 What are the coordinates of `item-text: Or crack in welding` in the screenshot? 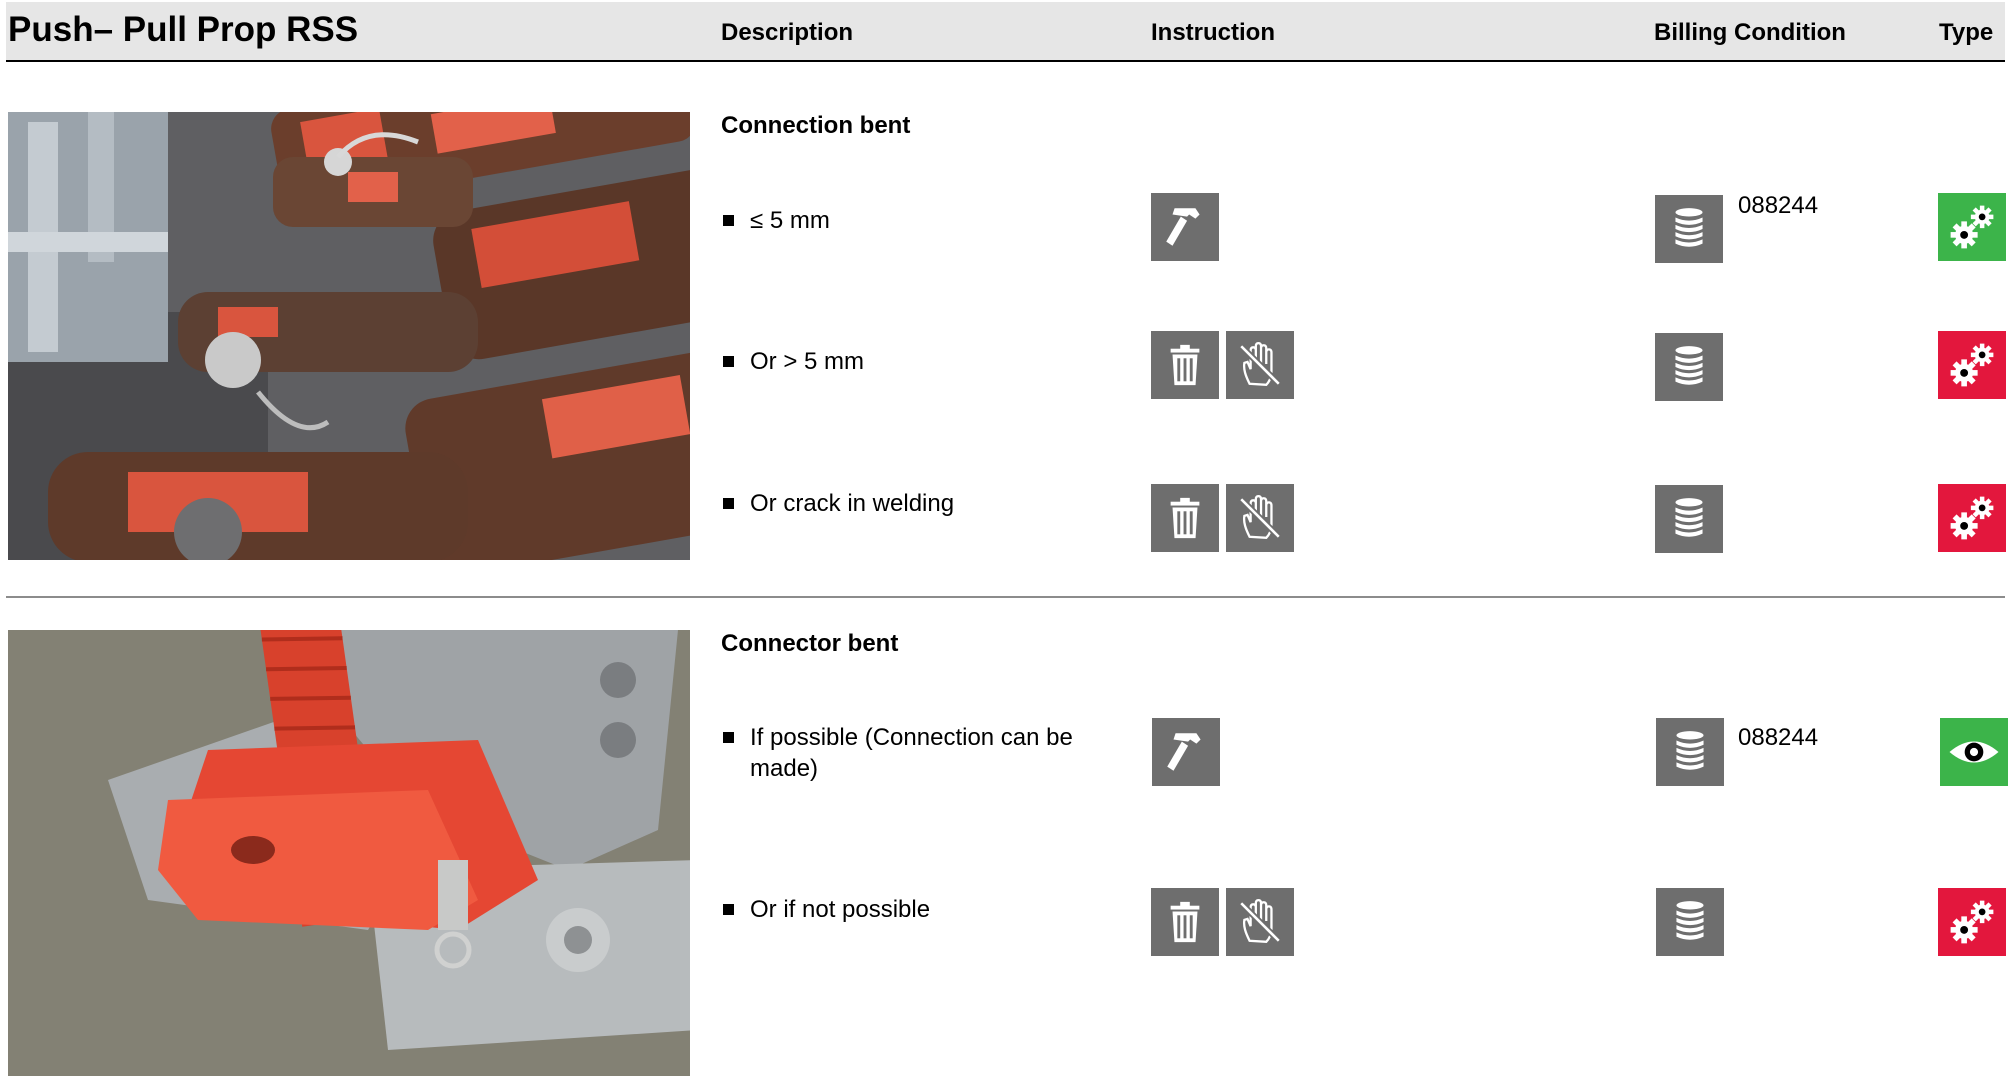 It's located at (852, 503).